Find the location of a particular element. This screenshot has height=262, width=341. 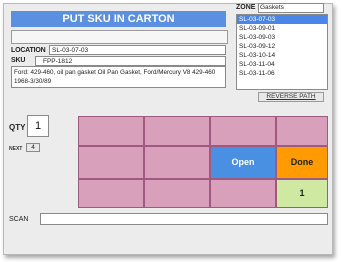

grid-button-r1c2 is located at coordinates (177, 131).